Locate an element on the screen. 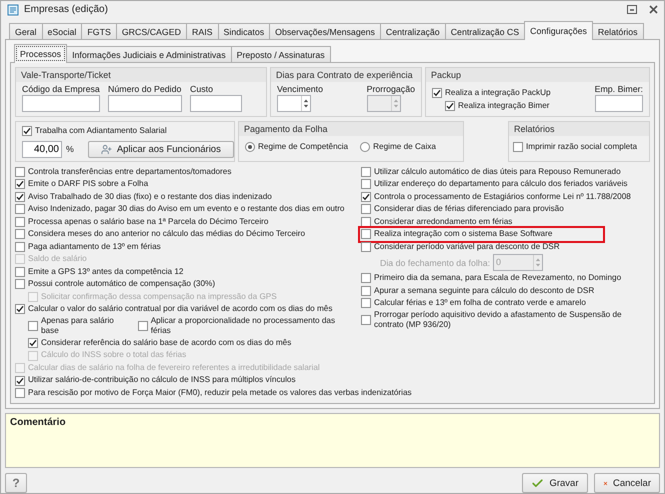  option-label: Aviso Indenizado, pagar 30 dias do Aviso em um evento e o restante dos dias em outro is located at coordinates (186, 209).